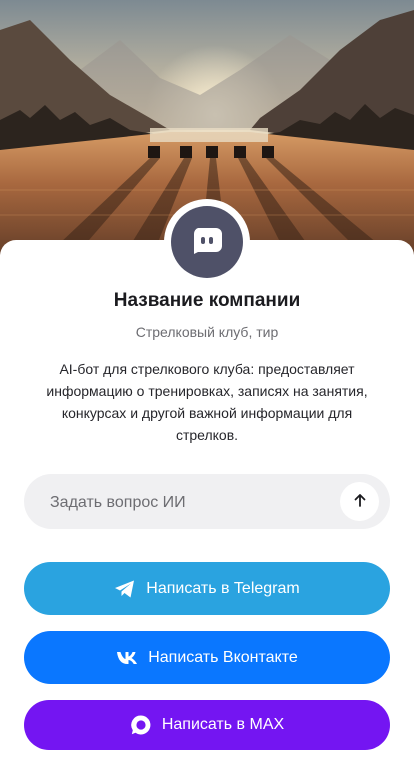 This screenshot has height=770, width=414. I want to click on max-button: Написать в MAX, so click(207, 725).